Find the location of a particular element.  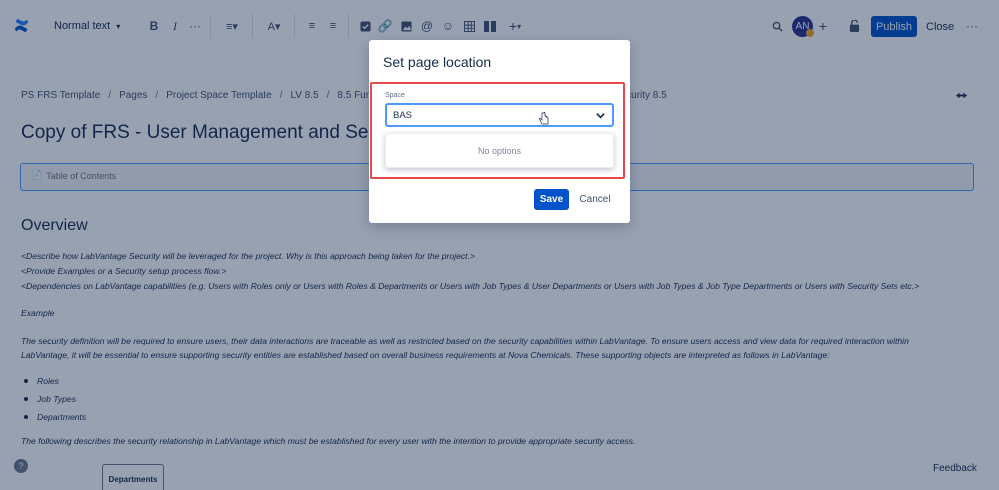

save-button: Save is located at coordinates (551, 199).